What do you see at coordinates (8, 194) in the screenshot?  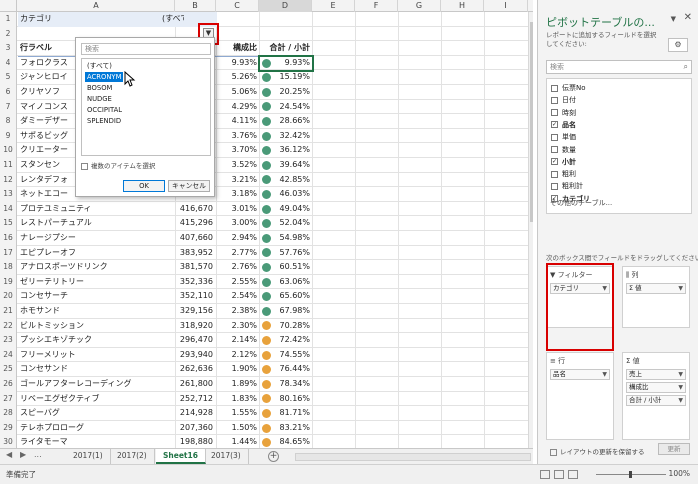 I see `row-number: 13` at bounding box center [8, 194].